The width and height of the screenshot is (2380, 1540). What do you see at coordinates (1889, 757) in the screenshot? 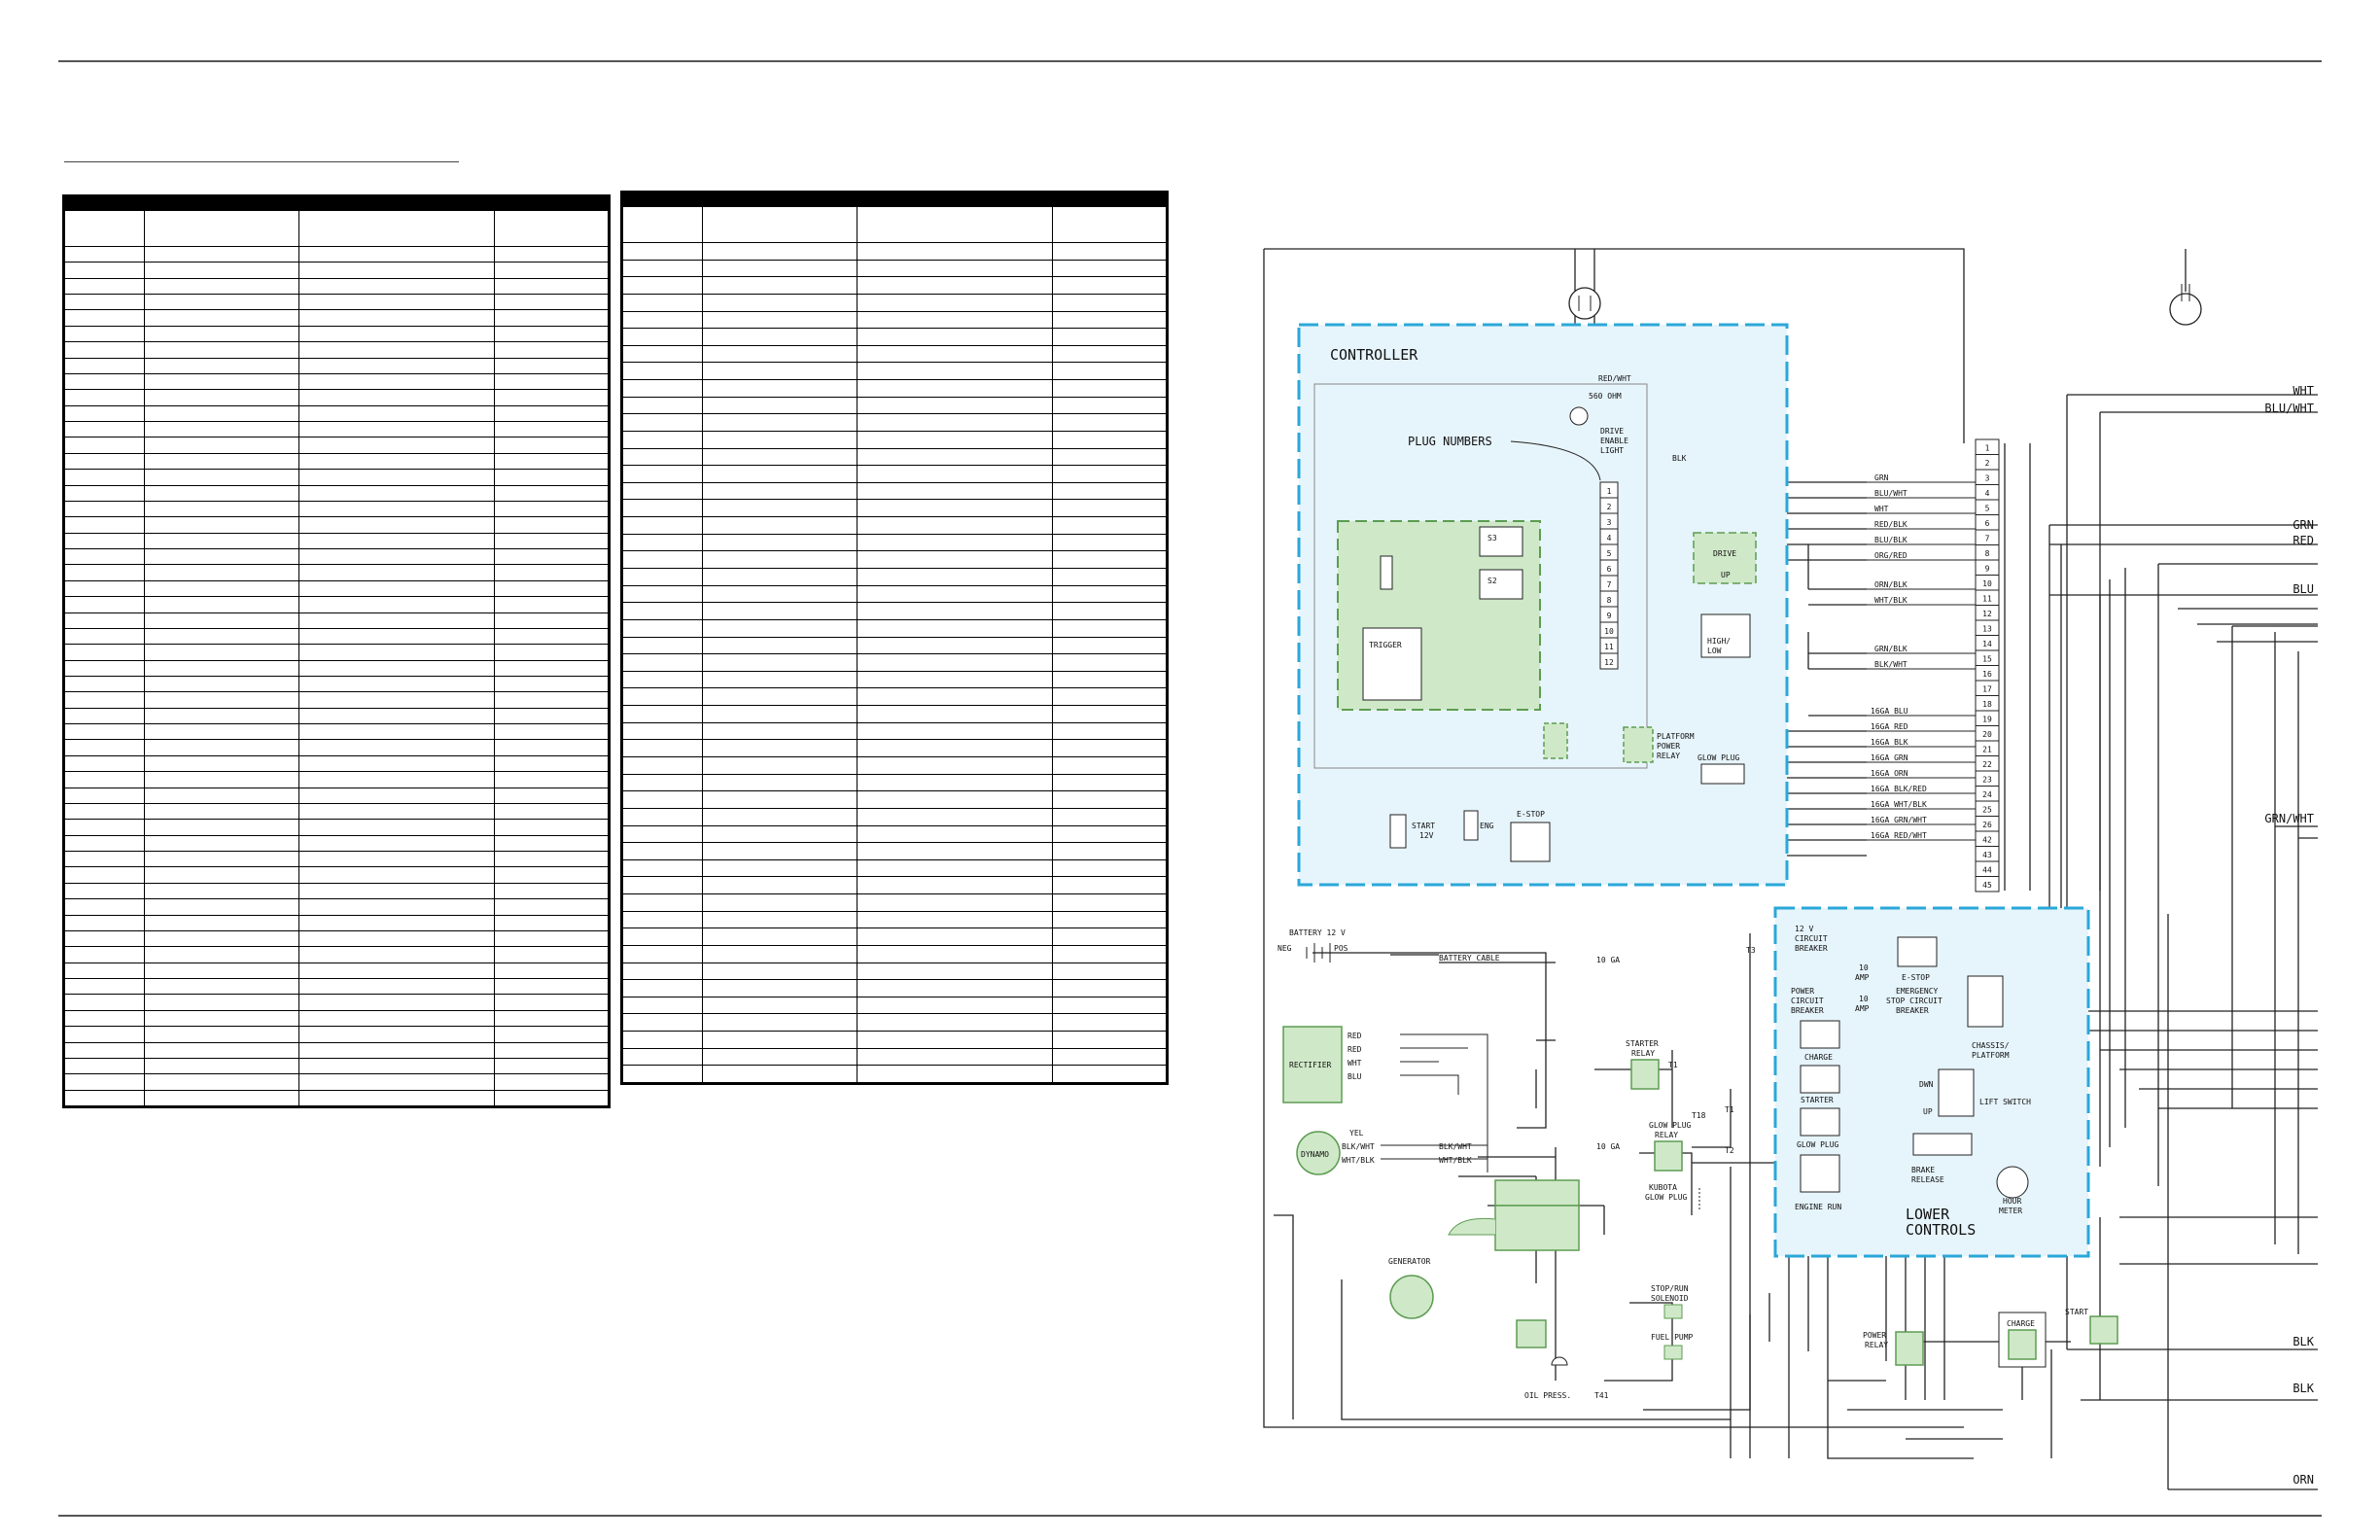
I see `wire-label: 16GA GRN` at bounding box center [1889, 757].